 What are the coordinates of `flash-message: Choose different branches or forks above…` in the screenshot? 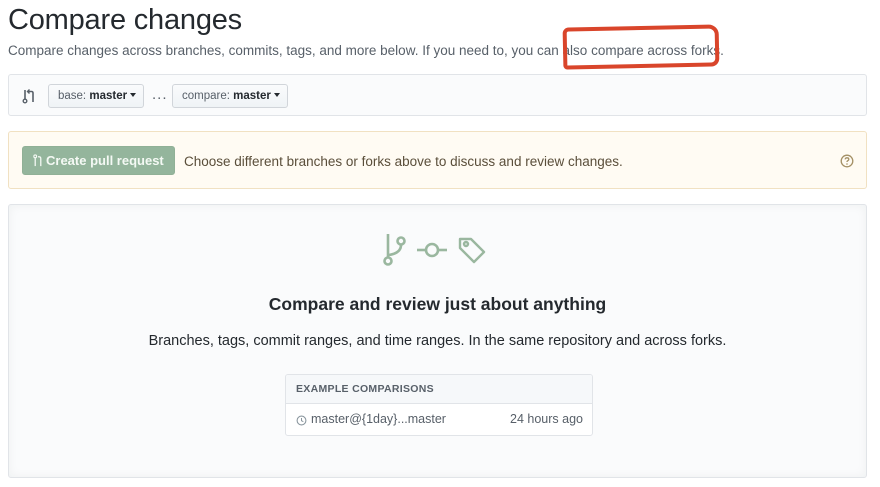 It's located at (403, 161).